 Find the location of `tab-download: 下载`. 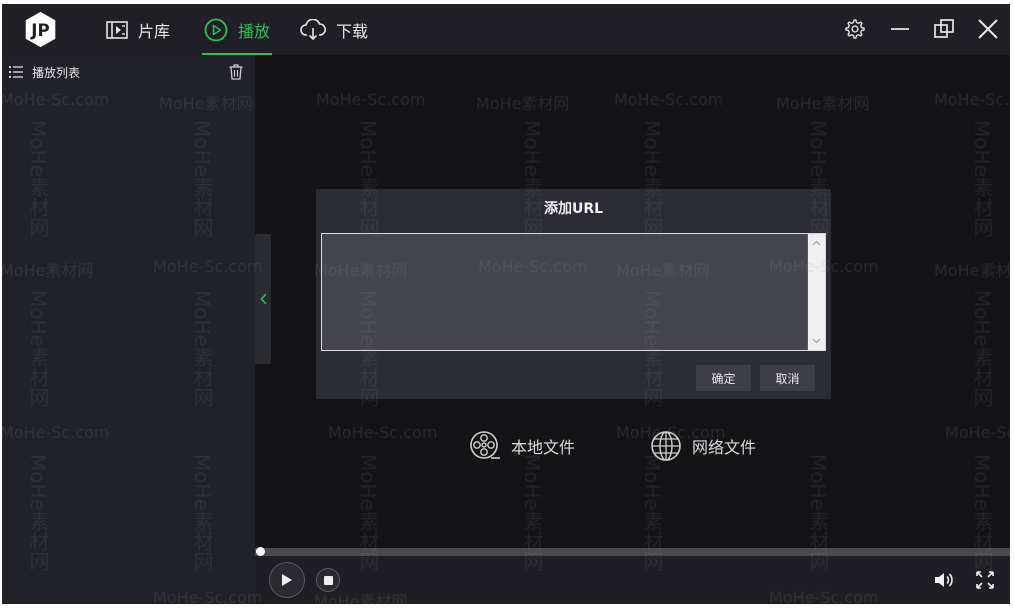

tab-download: 下载 is located at coordinates (334, 29).